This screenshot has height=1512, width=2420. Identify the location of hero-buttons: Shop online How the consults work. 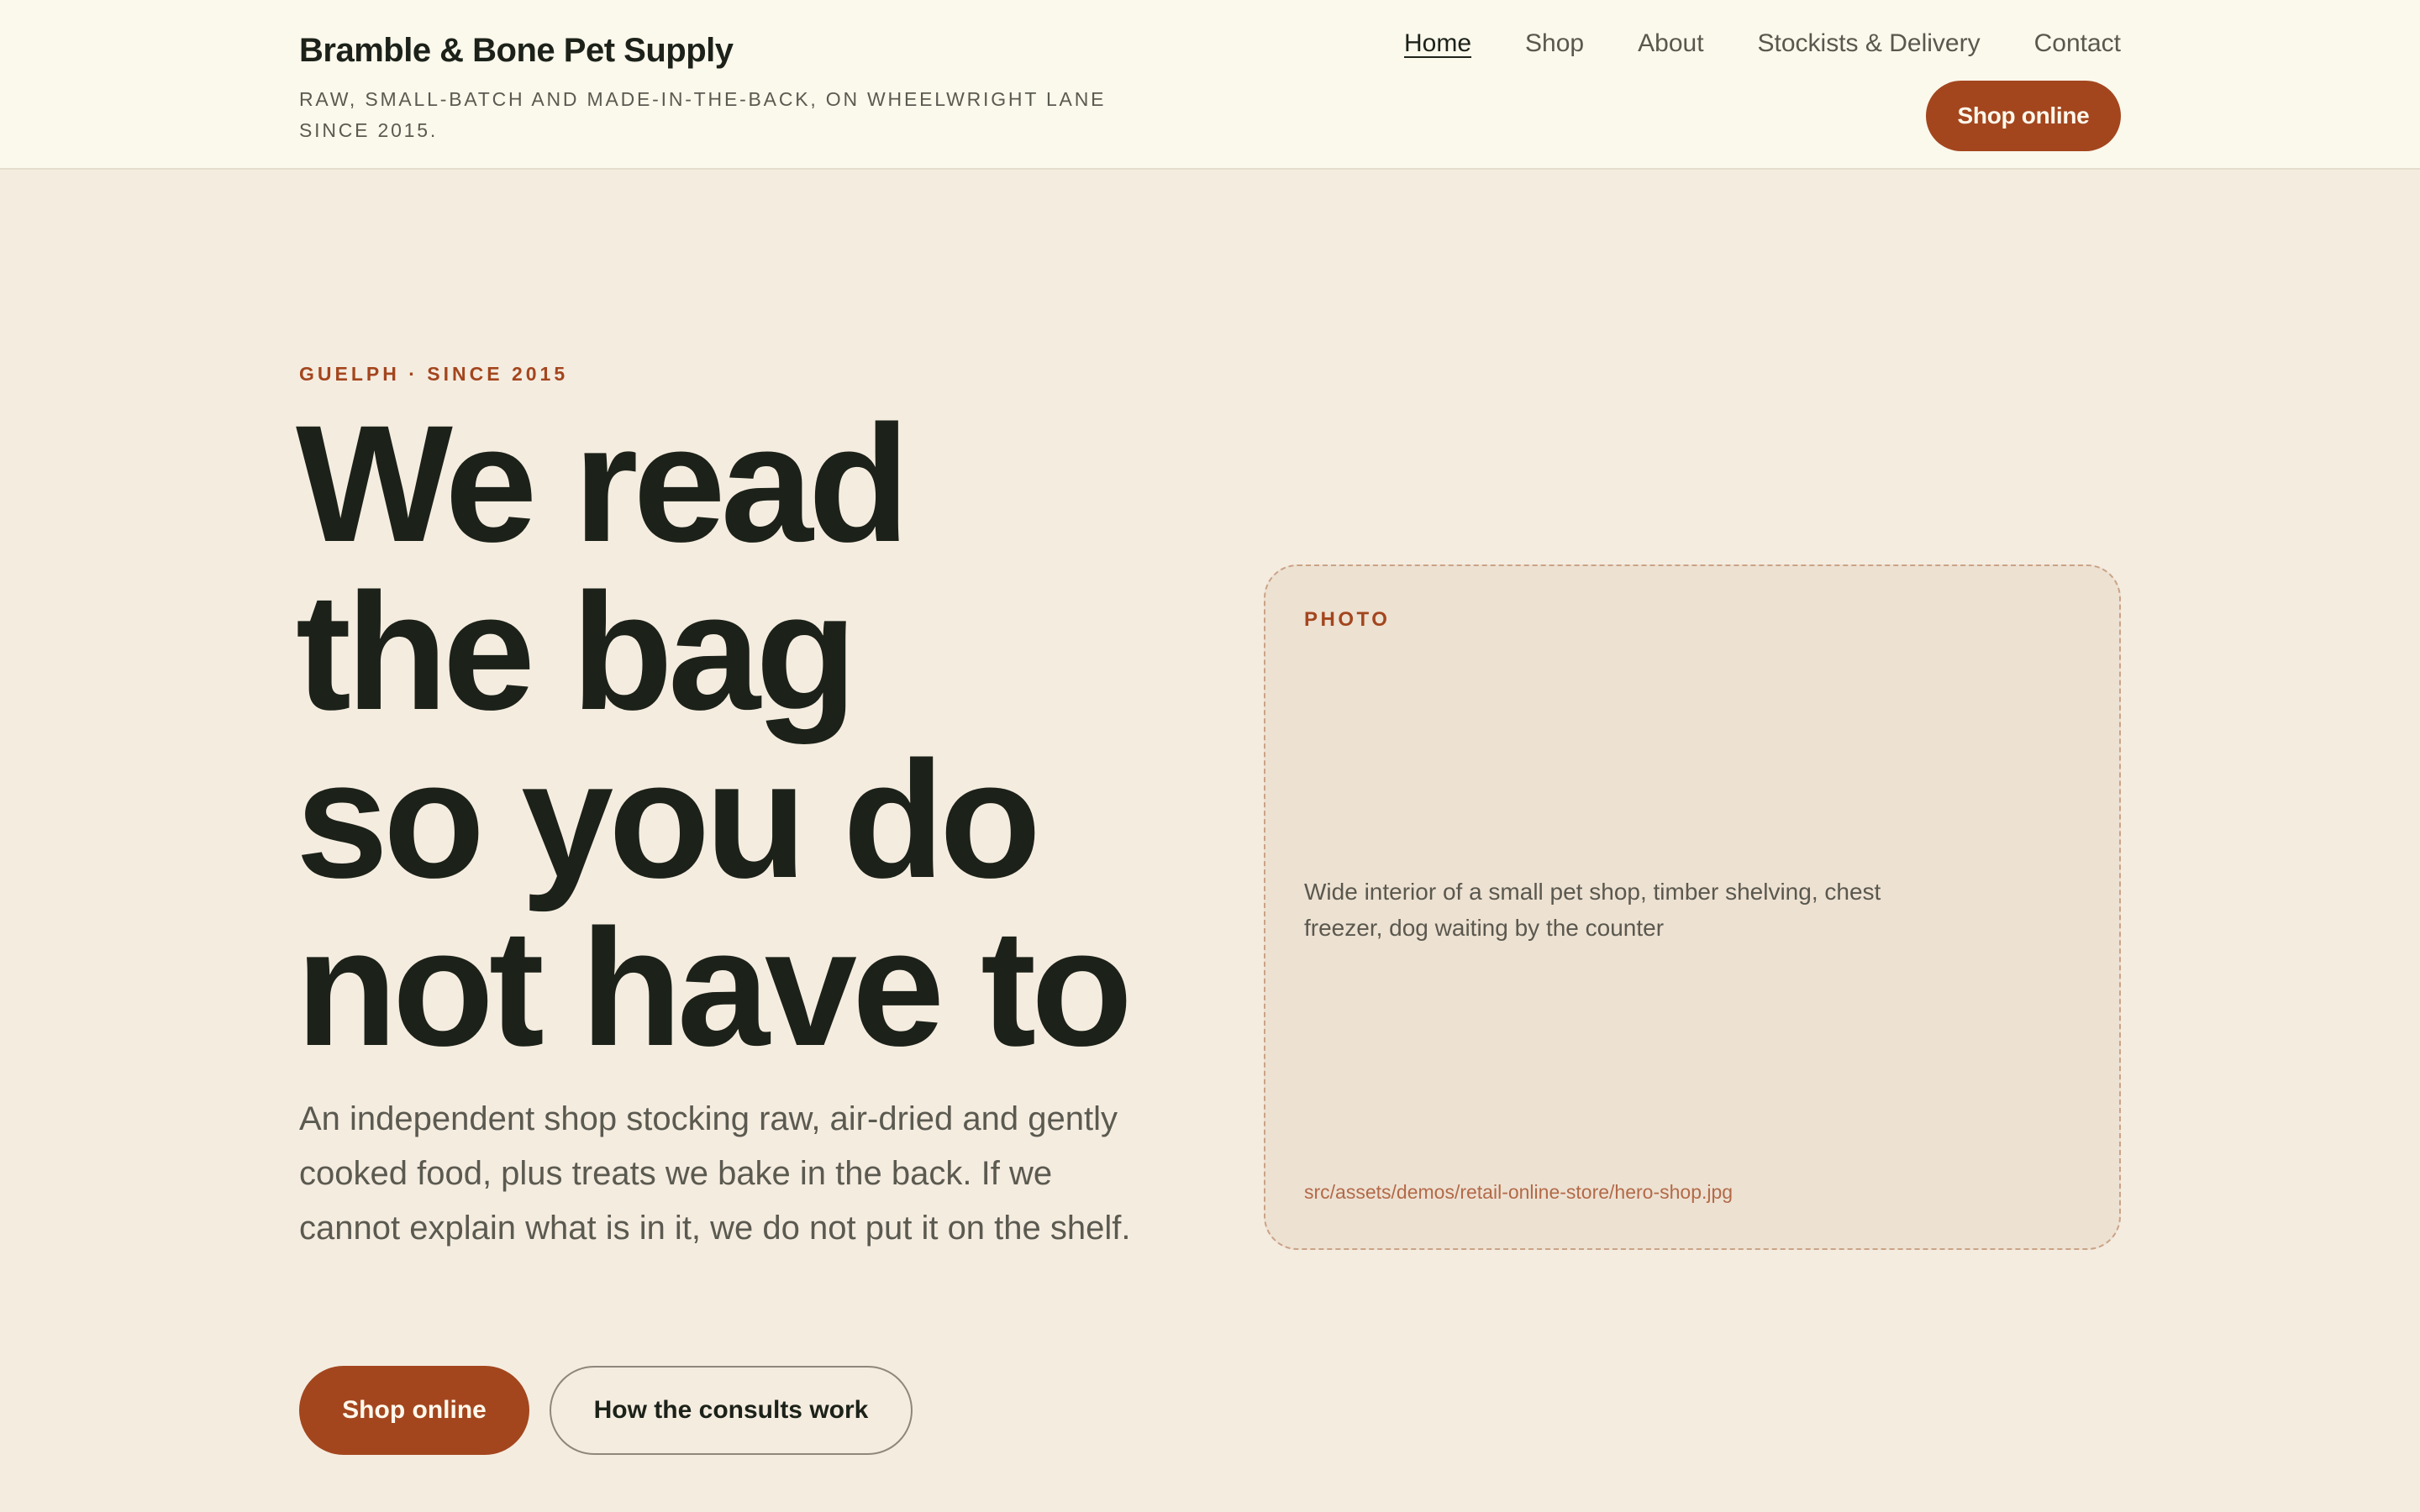
(606, 1410).